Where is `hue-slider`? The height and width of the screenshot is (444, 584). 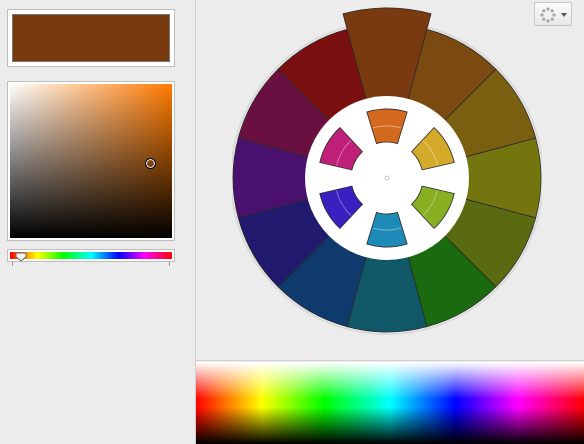 hue-slider is located at coordinates (91, 255).